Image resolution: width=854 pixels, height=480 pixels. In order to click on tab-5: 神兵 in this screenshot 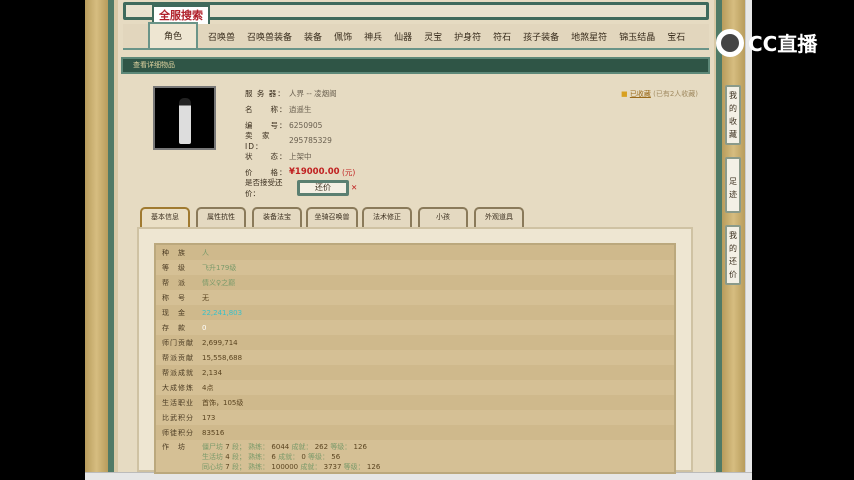, I will do `click(373, 39)`.